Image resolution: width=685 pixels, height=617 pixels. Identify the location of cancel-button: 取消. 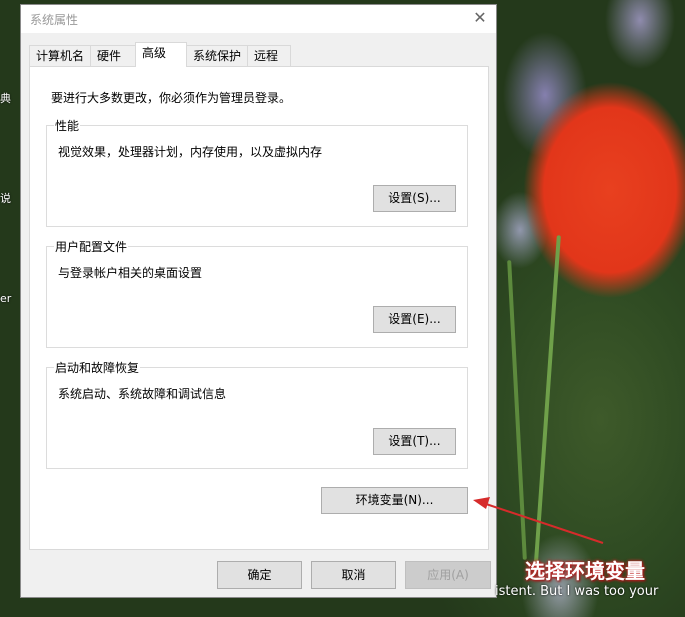
(353, 575).